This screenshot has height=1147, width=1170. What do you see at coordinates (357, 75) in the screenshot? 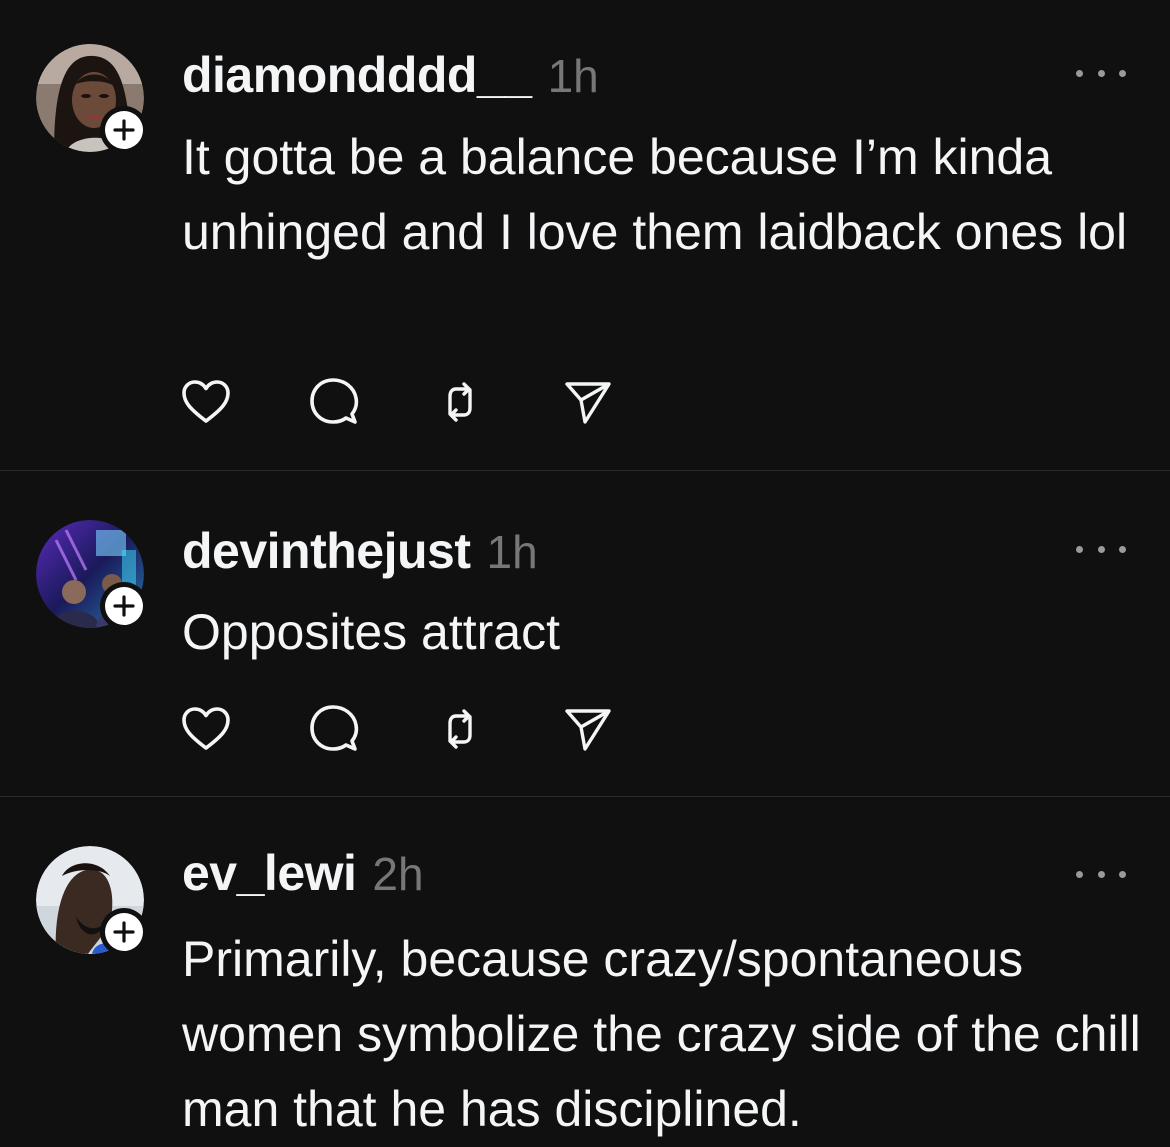
I see `username: diamondddd__` at bounding box center [357, 75].